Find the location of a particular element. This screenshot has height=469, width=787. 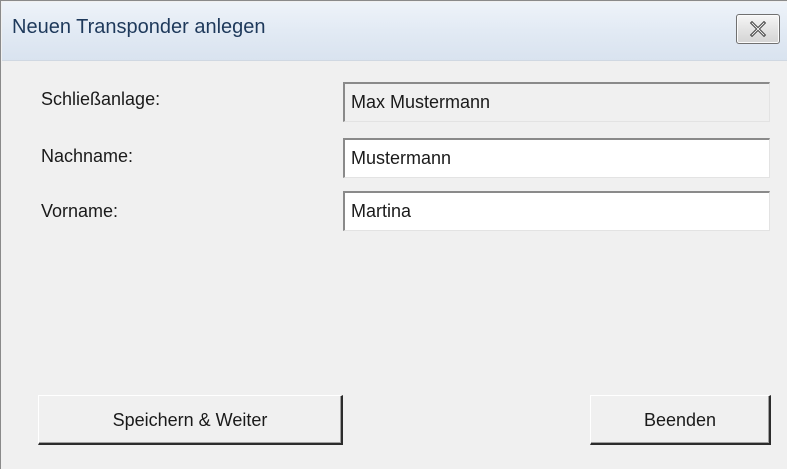

label-schliessanlage: Schließanlage: is located at coordinates (101, 99).